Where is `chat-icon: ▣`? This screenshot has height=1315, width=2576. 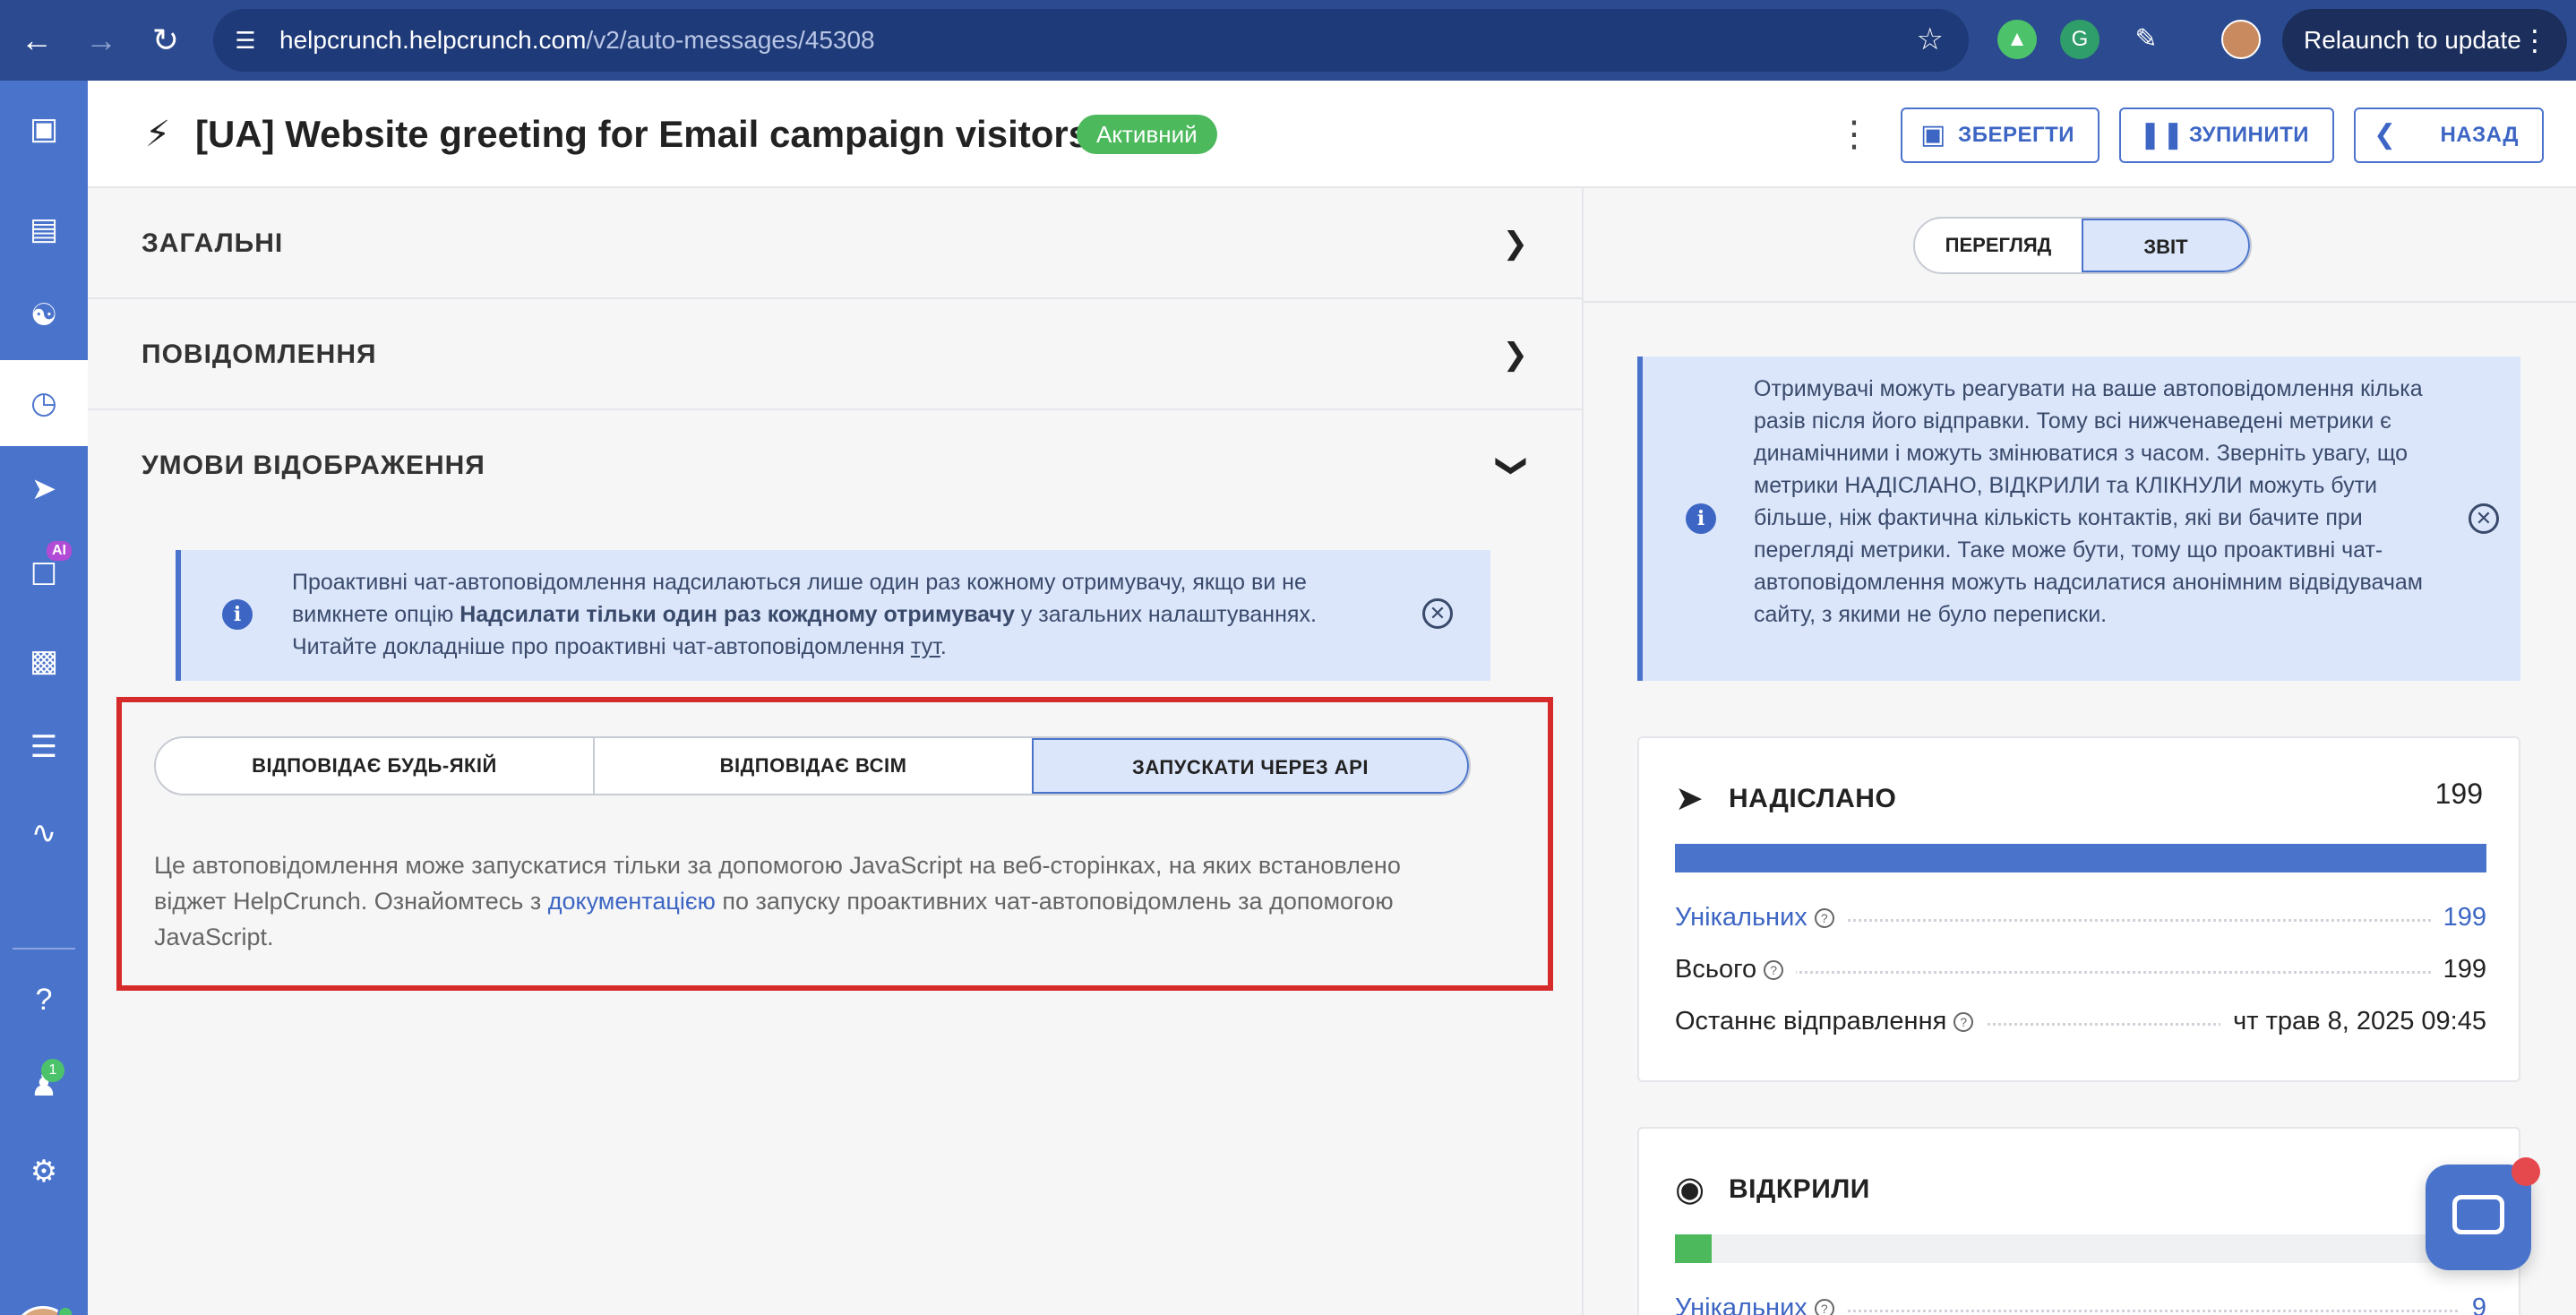
chat-icon: ▣ is located at coordinates (44, 129).